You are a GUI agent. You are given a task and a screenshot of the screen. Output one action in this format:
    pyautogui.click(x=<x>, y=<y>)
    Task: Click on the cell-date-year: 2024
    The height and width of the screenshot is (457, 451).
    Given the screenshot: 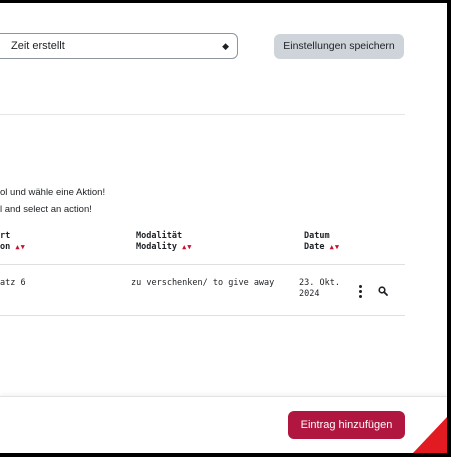 What is the action you would take?
    pyautogui.click(x=309, y=294)
    